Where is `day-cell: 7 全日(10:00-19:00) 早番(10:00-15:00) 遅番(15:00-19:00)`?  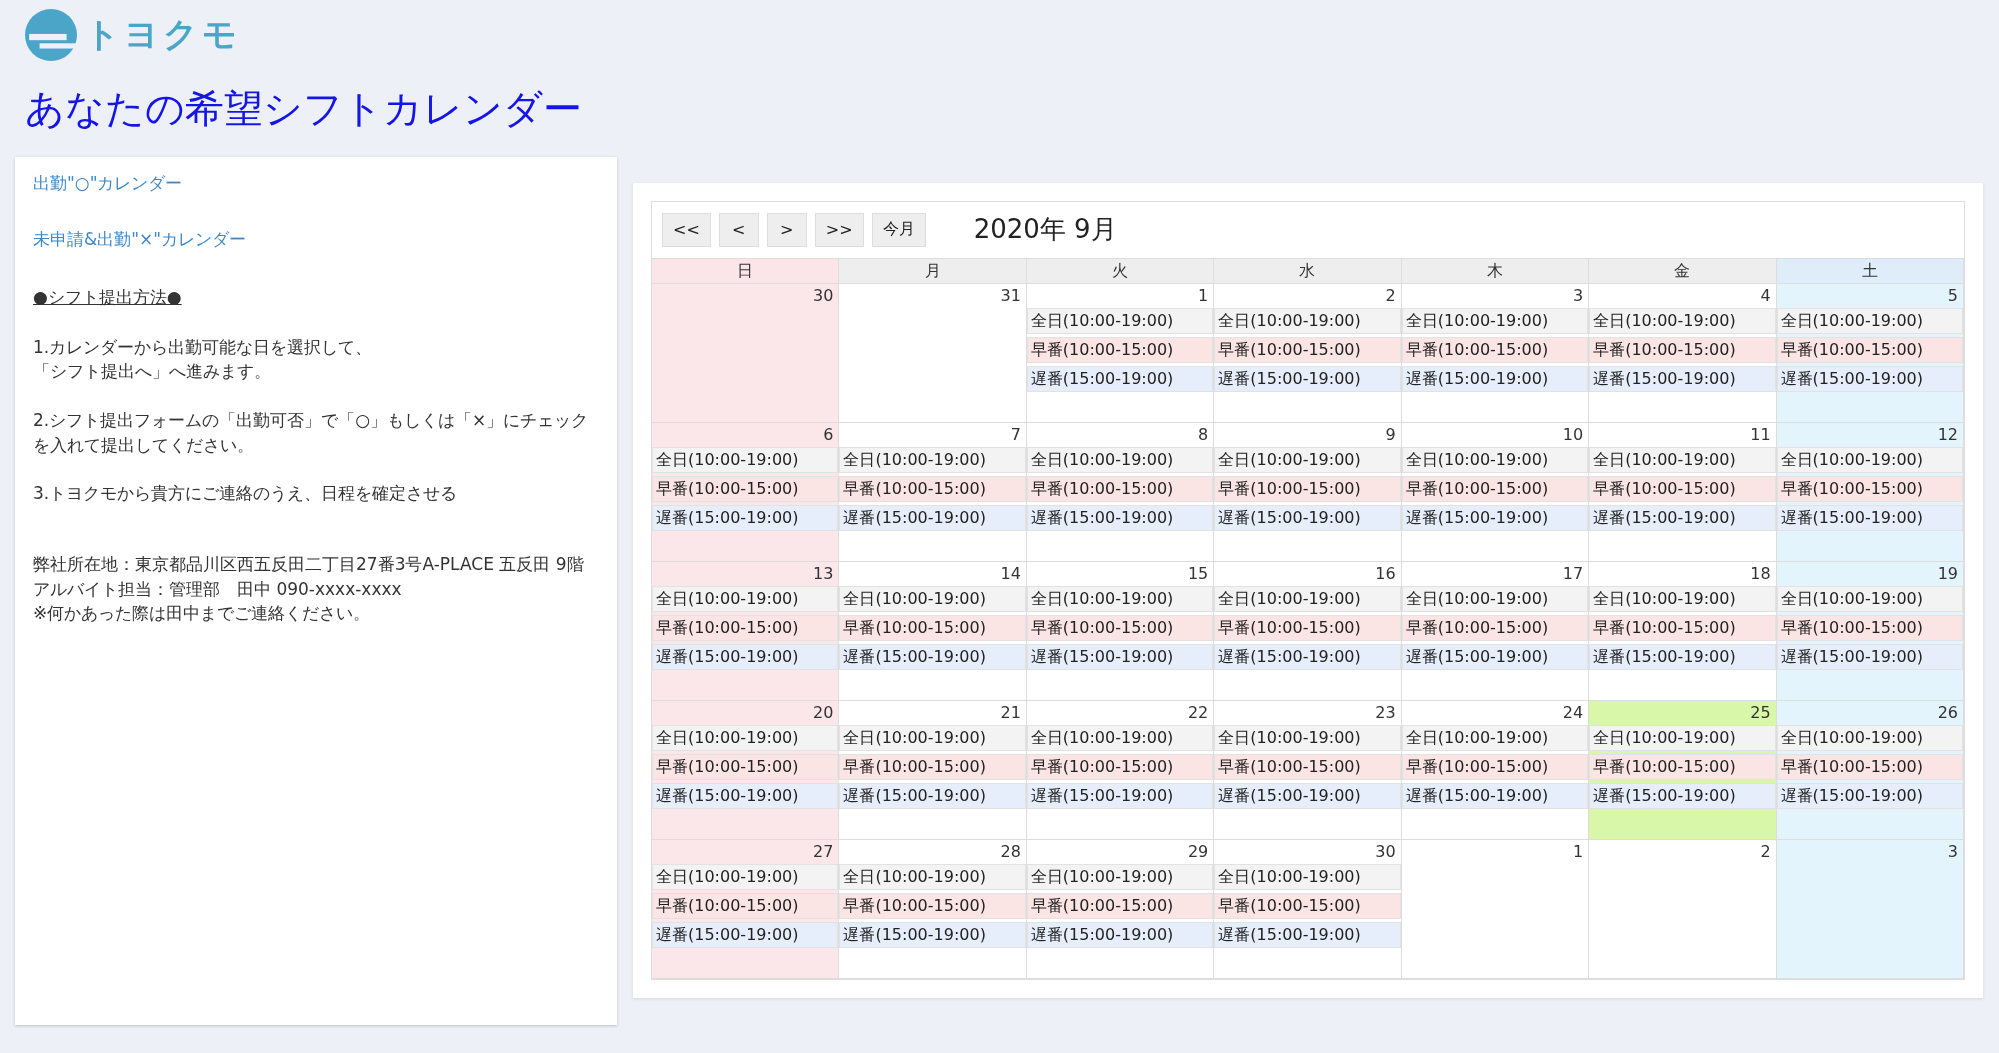
day-cell: 7 全日(10:00-19:00) 早番(10:00-15:00) 遅番(15:00-19:00) is located at coordinates (933, 492).